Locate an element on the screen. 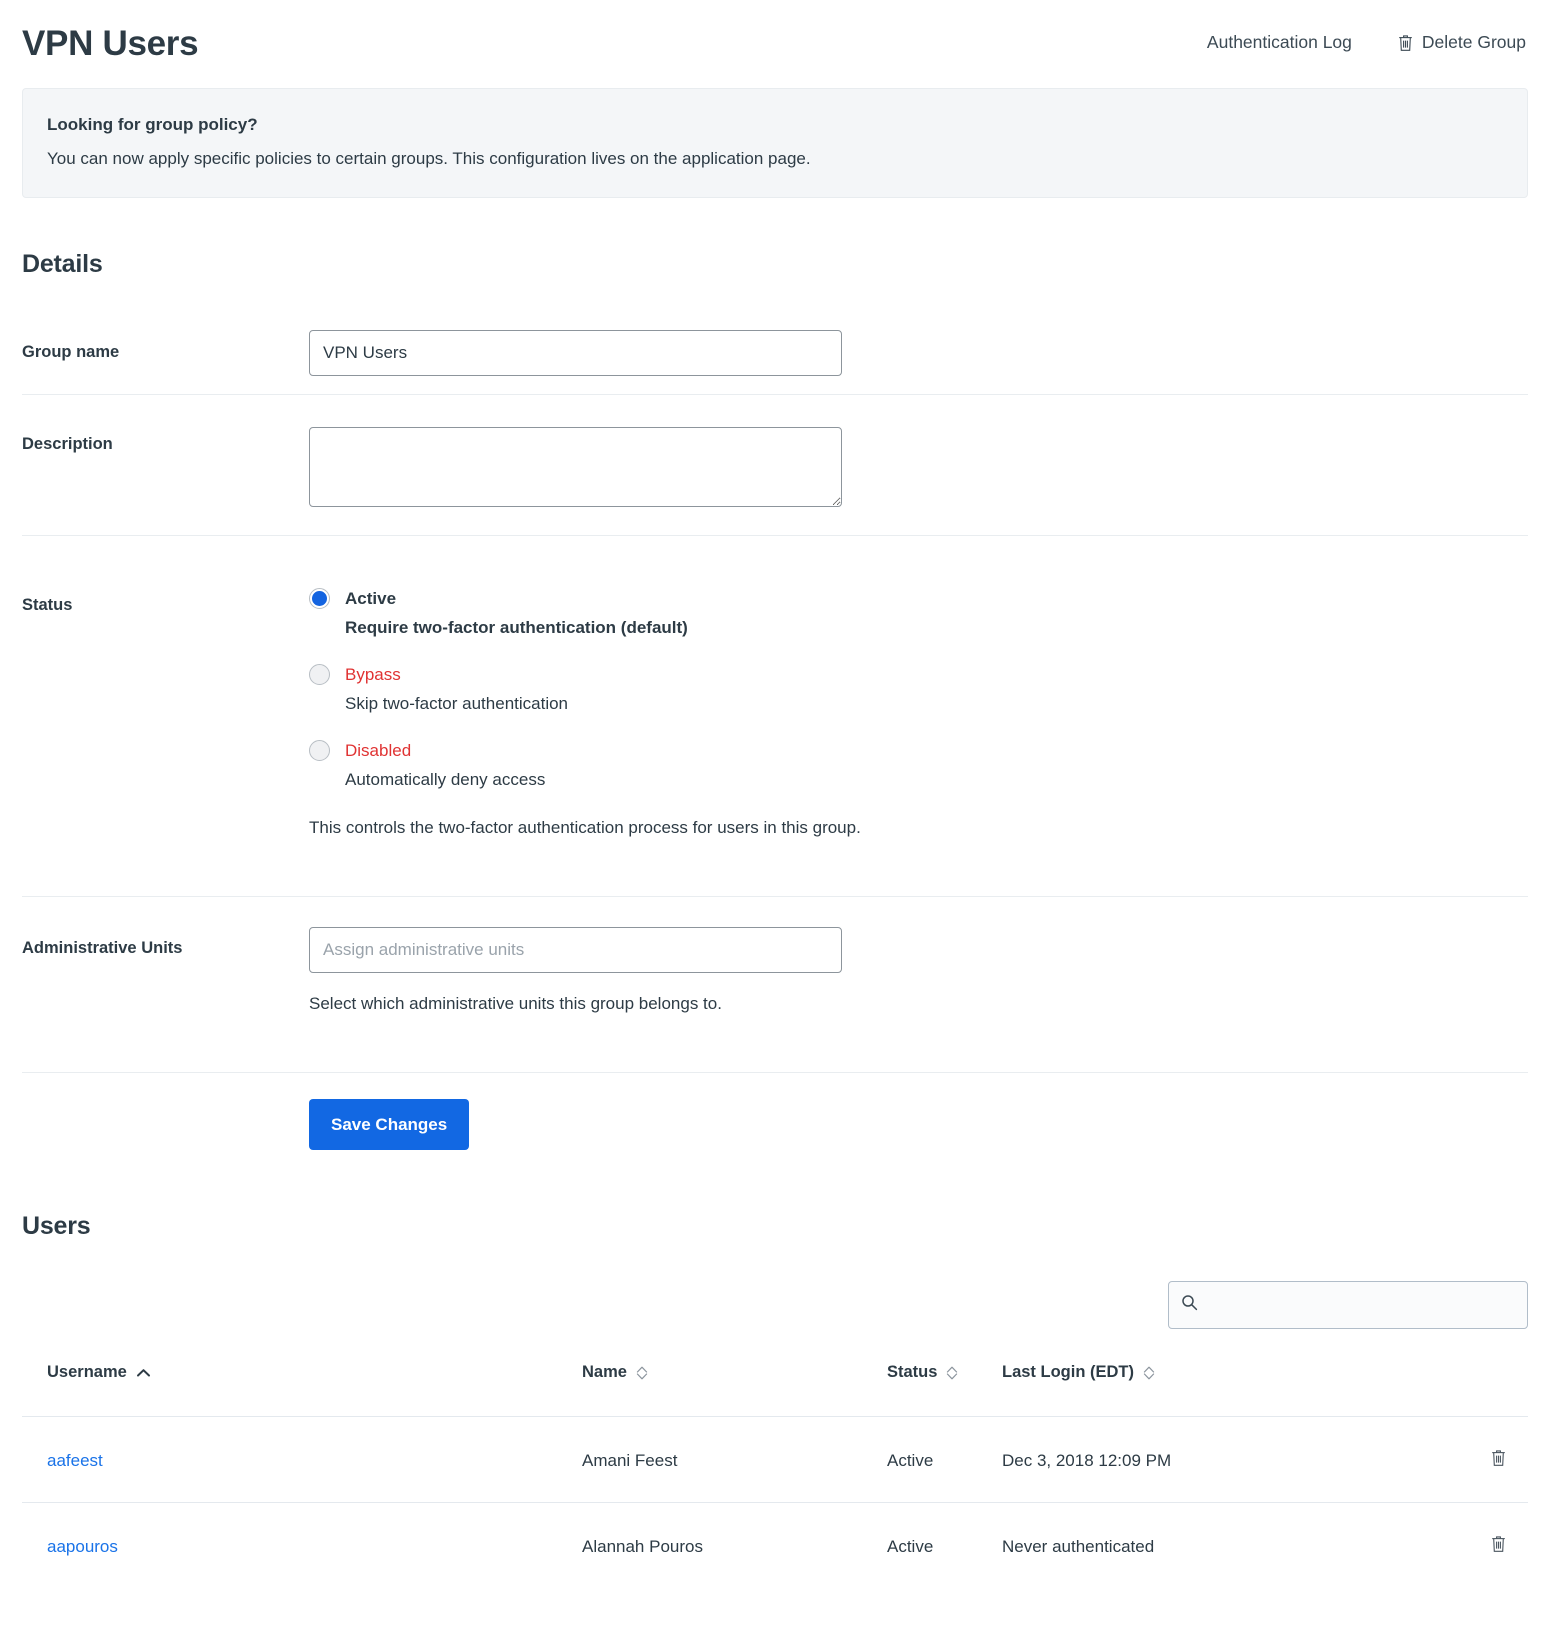 The image size is (1550, 1643). authentication-log-link: Authentication Log is located at coordinates (1279, 43).